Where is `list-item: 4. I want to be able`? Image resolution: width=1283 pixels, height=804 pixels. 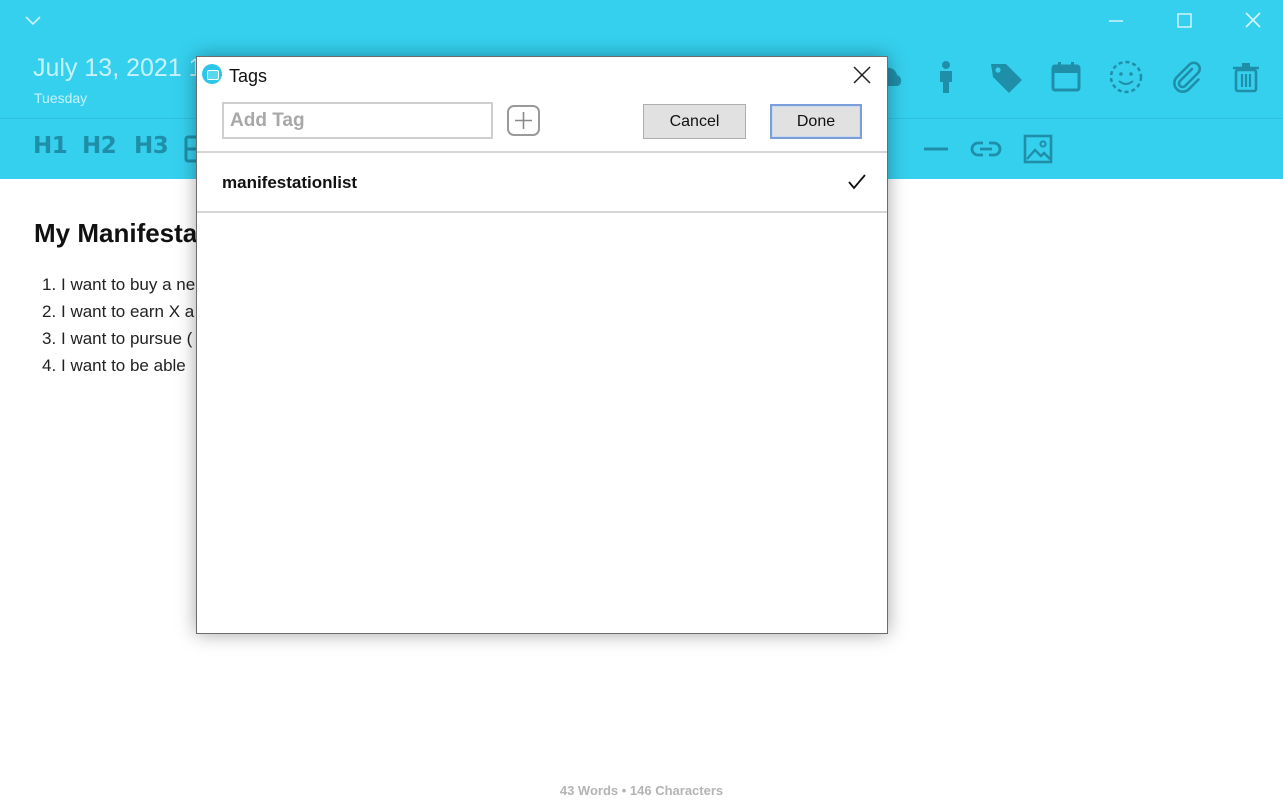 list-item: 4. I want to be able is located at coordinates (118, 365).